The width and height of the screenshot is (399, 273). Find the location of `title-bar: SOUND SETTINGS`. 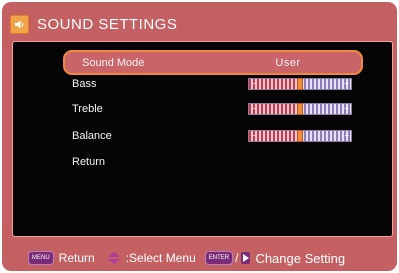

title-bar: SOUND SETTINGS is located at coordinates (200, 24).